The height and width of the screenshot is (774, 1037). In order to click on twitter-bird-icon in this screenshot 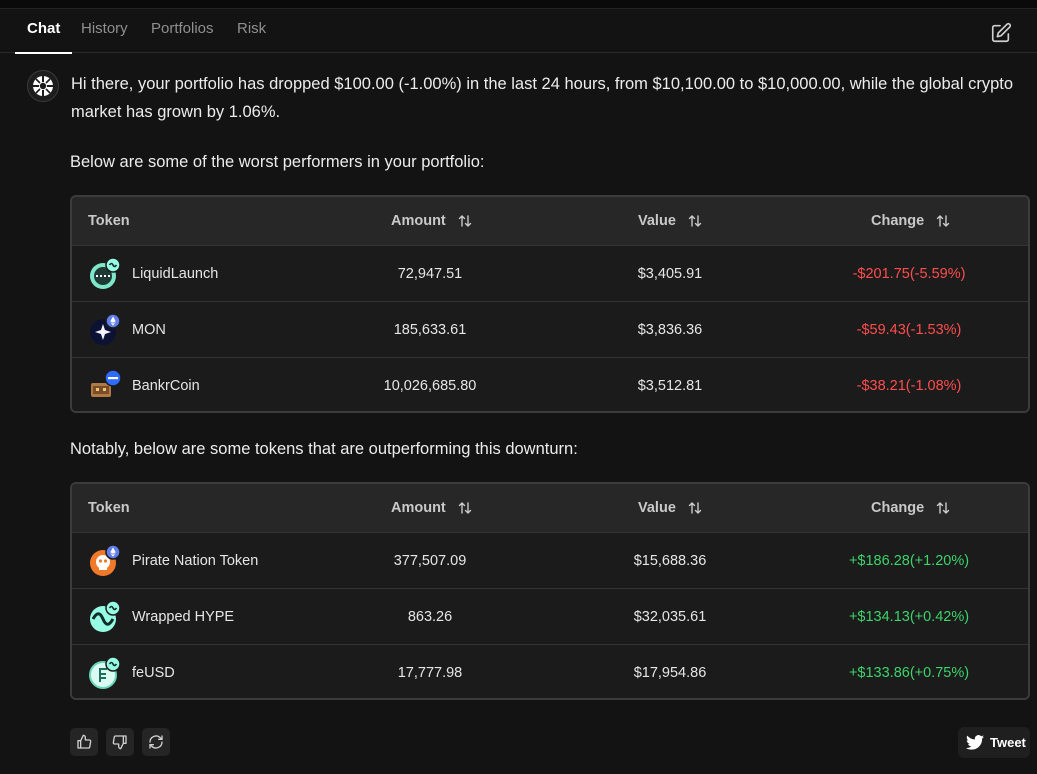, I will do `click(975, 742)`.